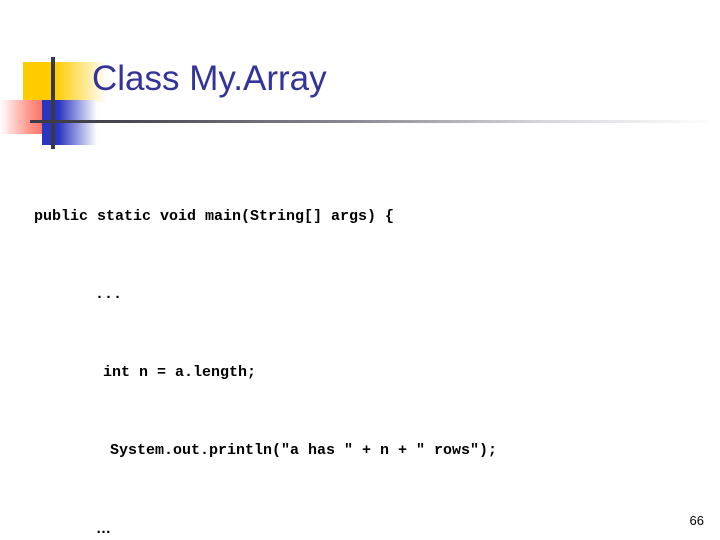  I want to click on page-number: 66, so click(696, 520).